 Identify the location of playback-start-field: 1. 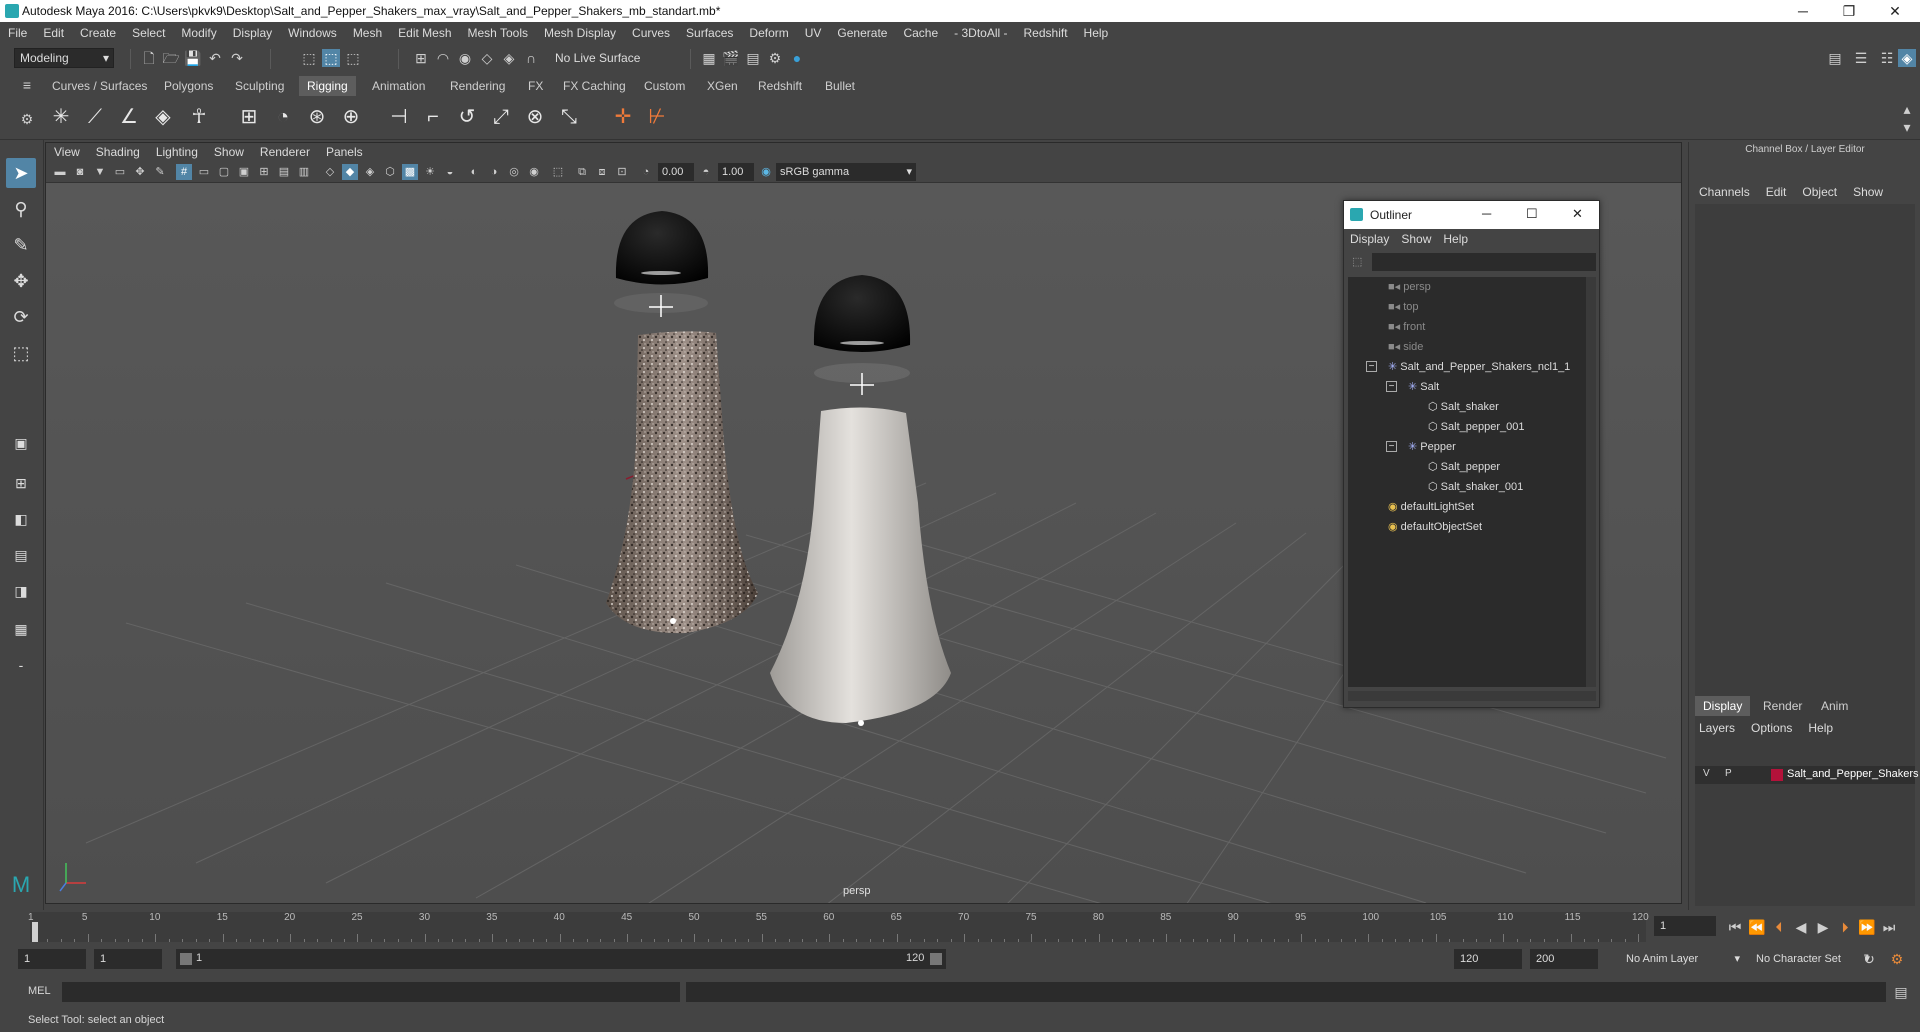
(128, 959).